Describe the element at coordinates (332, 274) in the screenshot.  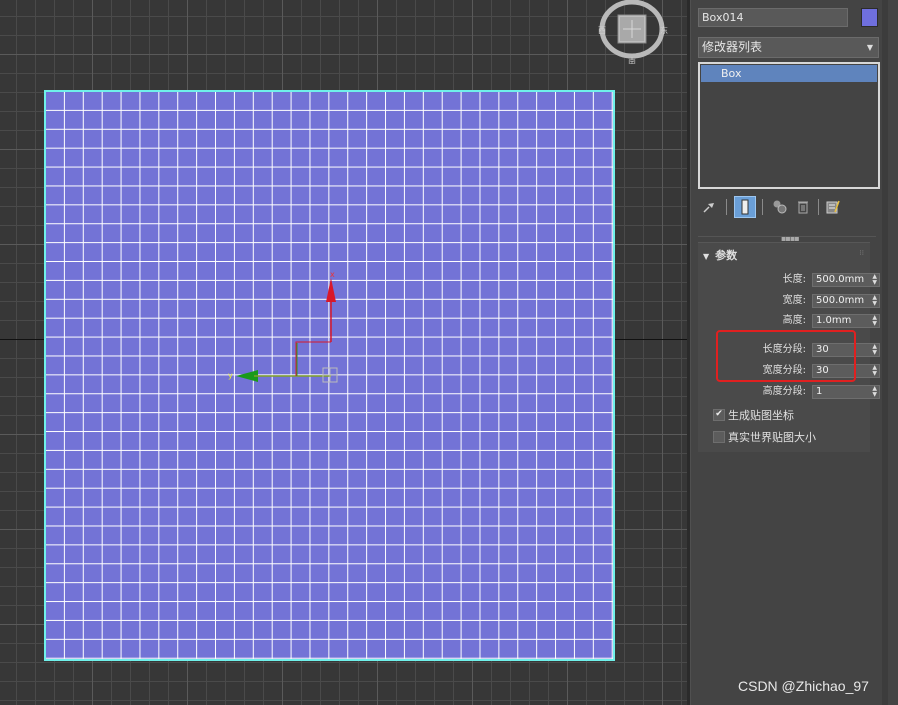
I see `gizmo-x-label: x` at that location.